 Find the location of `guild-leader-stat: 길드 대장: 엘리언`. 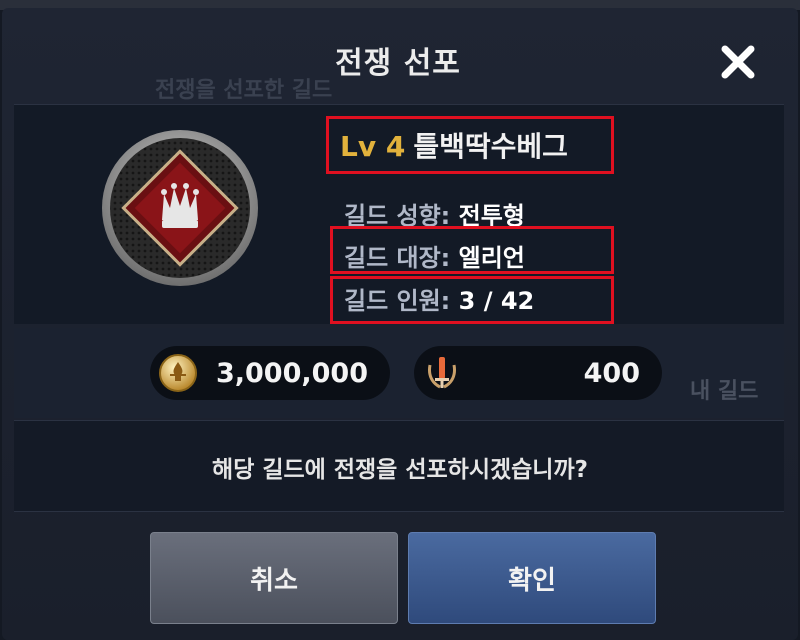

guild-leader-stat: 길드 대장: 엘리언 is located at coordinates (434, 255).